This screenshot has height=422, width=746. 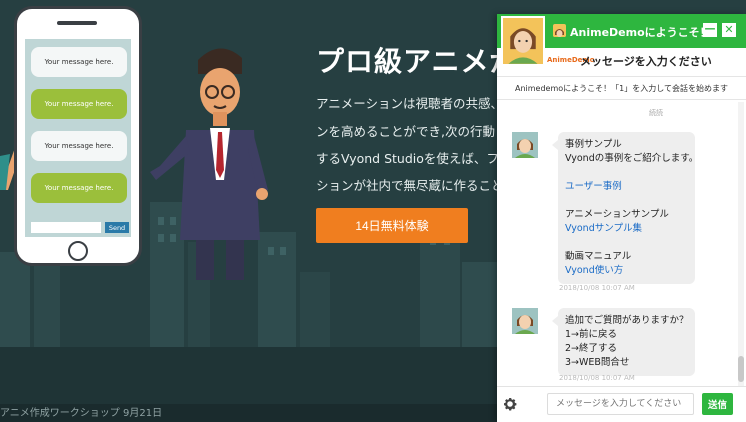 I want to click on message-link: ユーザー事例, so click(x=626, y=187).